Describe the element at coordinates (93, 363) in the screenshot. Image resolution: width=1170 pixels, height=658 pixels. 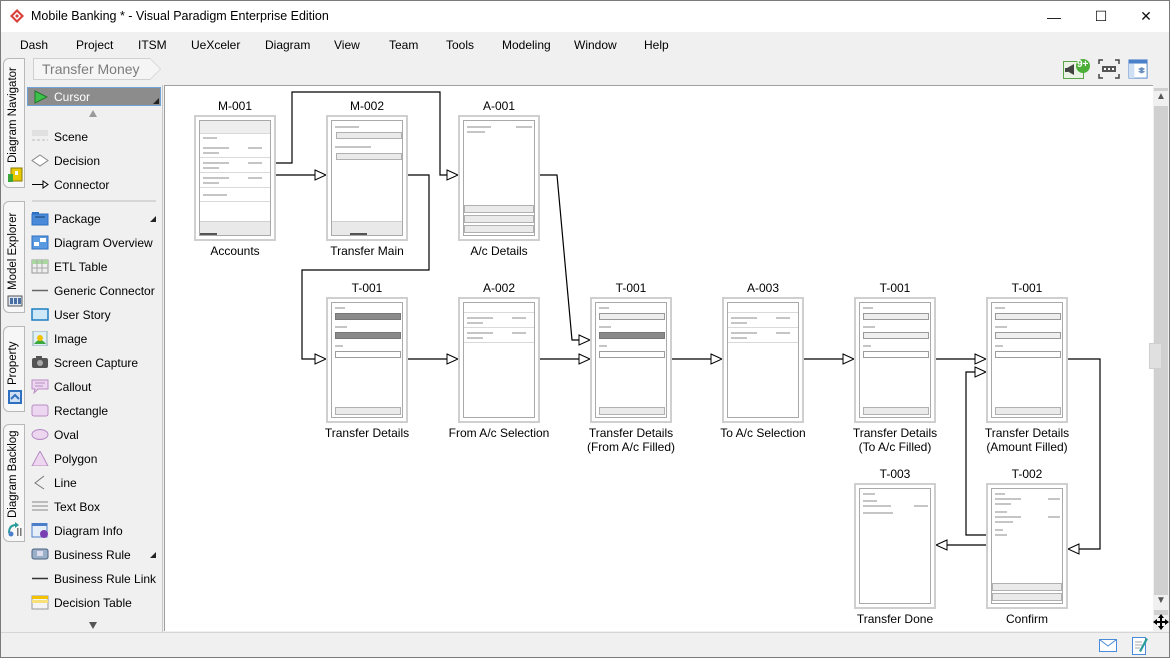
I see `palette-item-screen-capture: Screen Capture` at that location.